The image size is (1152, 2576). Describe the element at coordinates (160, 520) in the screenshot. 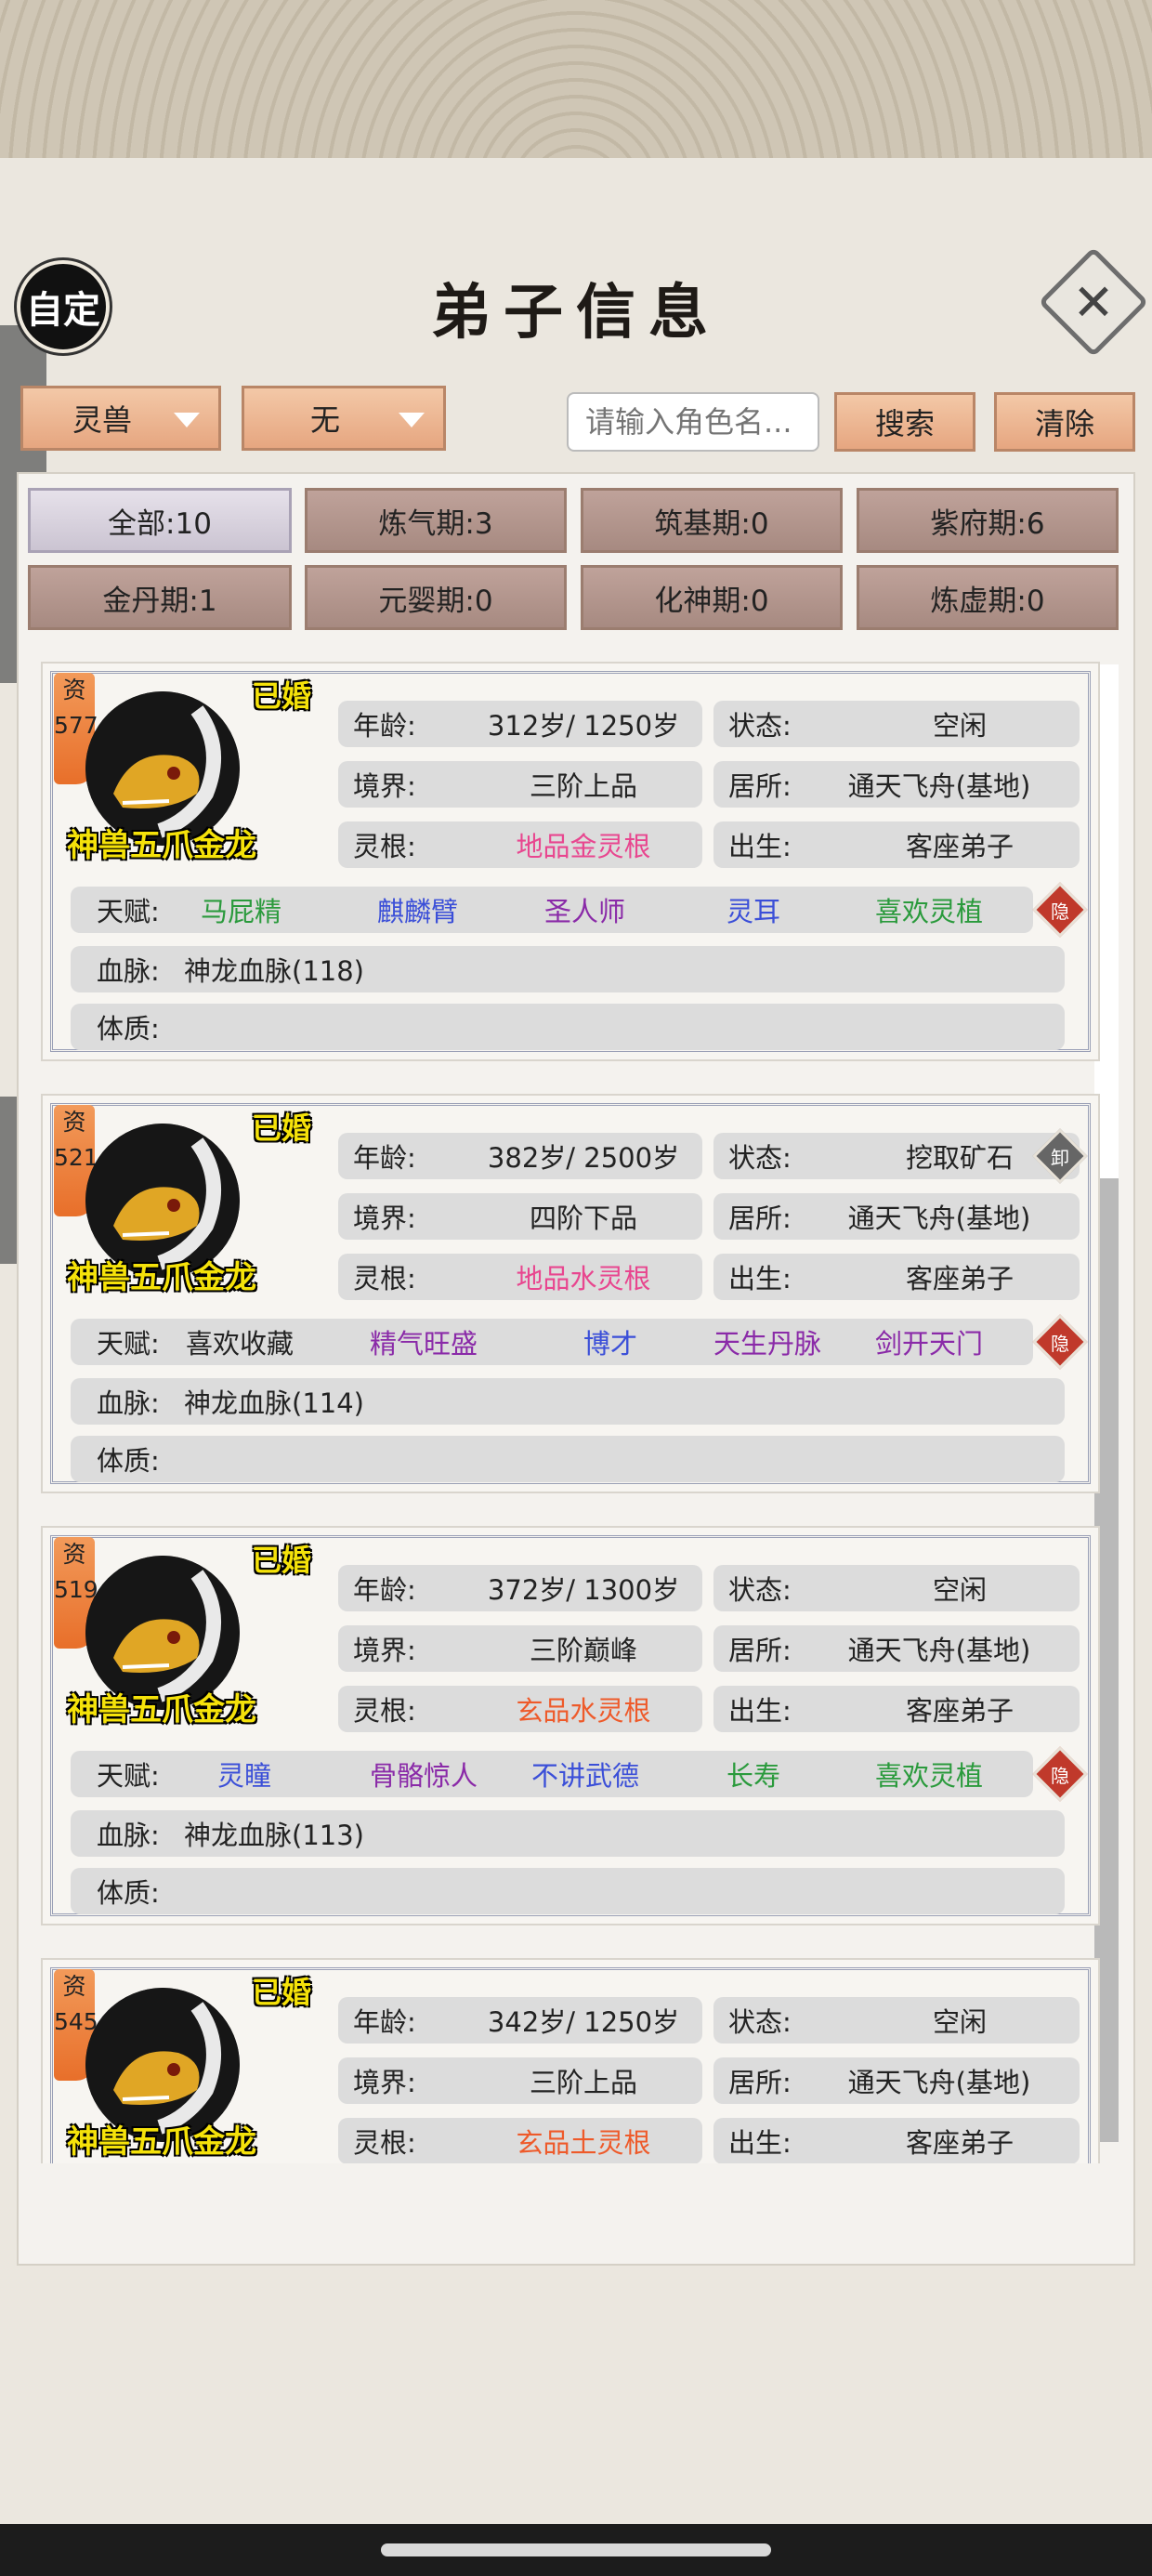

I see `tab-all: 全部:10` at that location.